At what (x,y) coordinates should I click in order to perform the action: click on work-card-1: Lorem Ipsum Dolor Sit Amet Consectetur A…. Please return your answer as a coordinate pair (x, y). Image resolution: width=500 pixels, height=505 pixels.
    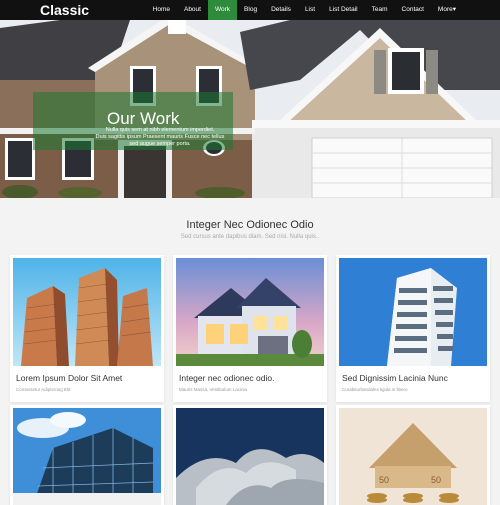
    Looking at the image, I should click on (87, 328).